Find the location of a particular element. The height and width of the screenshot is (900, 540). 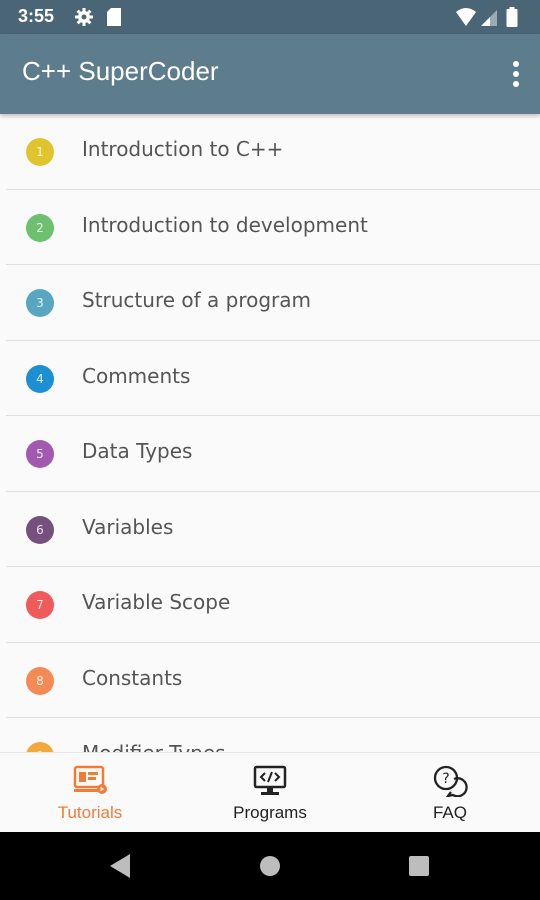

recents-button-icon is located at coordinates (419, 866).